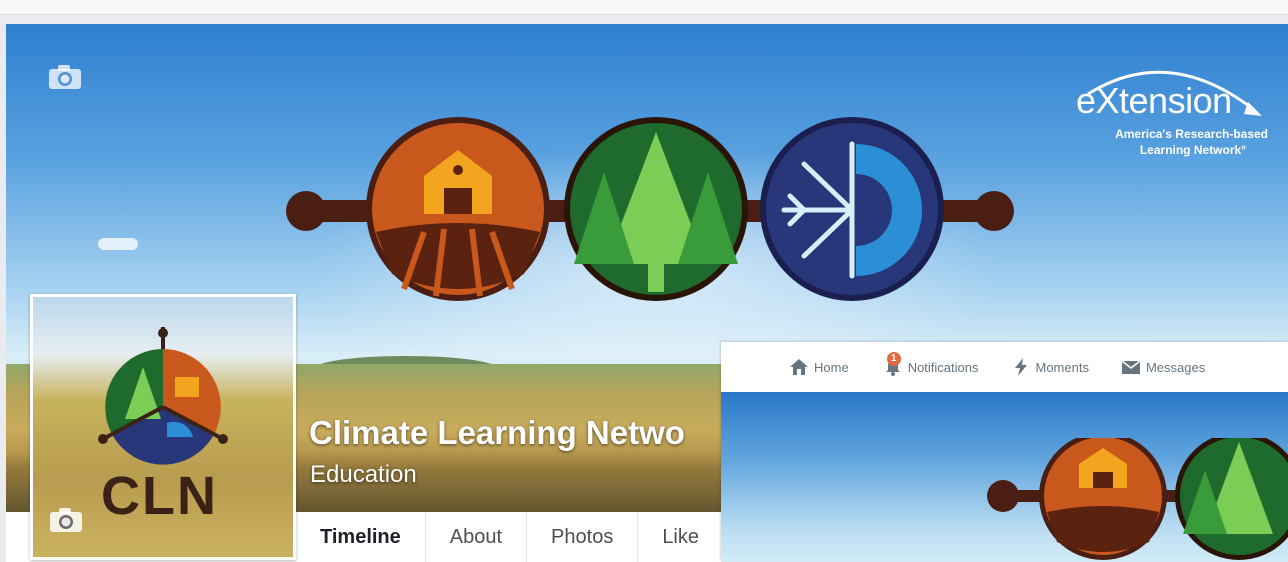 The width and height of the screenshot is (1288, 562). I want to click on tab-likes: Like, so click(681, 537).